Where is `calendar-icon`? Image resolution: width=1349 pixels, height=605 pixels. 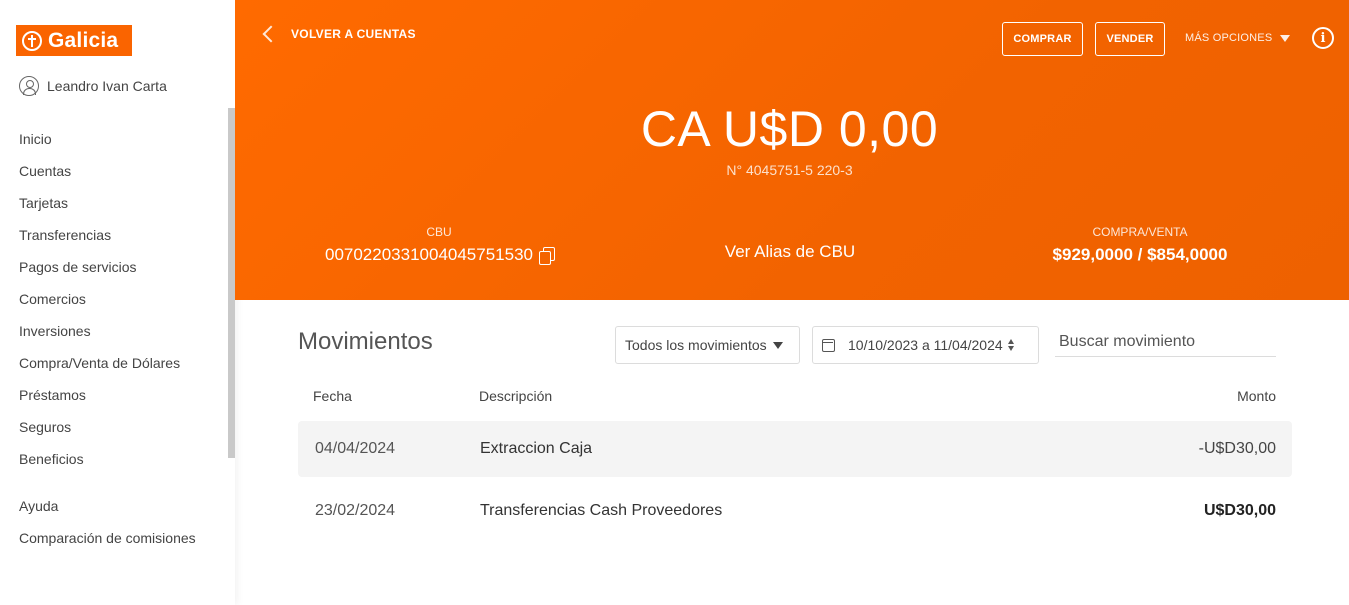
calendar-icon is located at coordinates (828, 345).